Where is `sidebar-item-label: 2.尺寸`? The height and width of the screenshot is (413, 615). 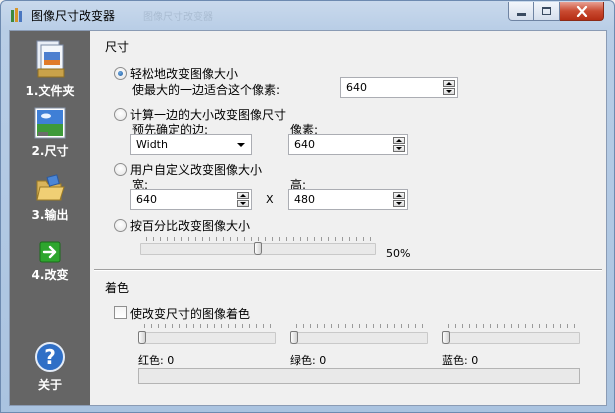 sidebar-item-label: 2.尺寸 is located at coordinates (50, 151).